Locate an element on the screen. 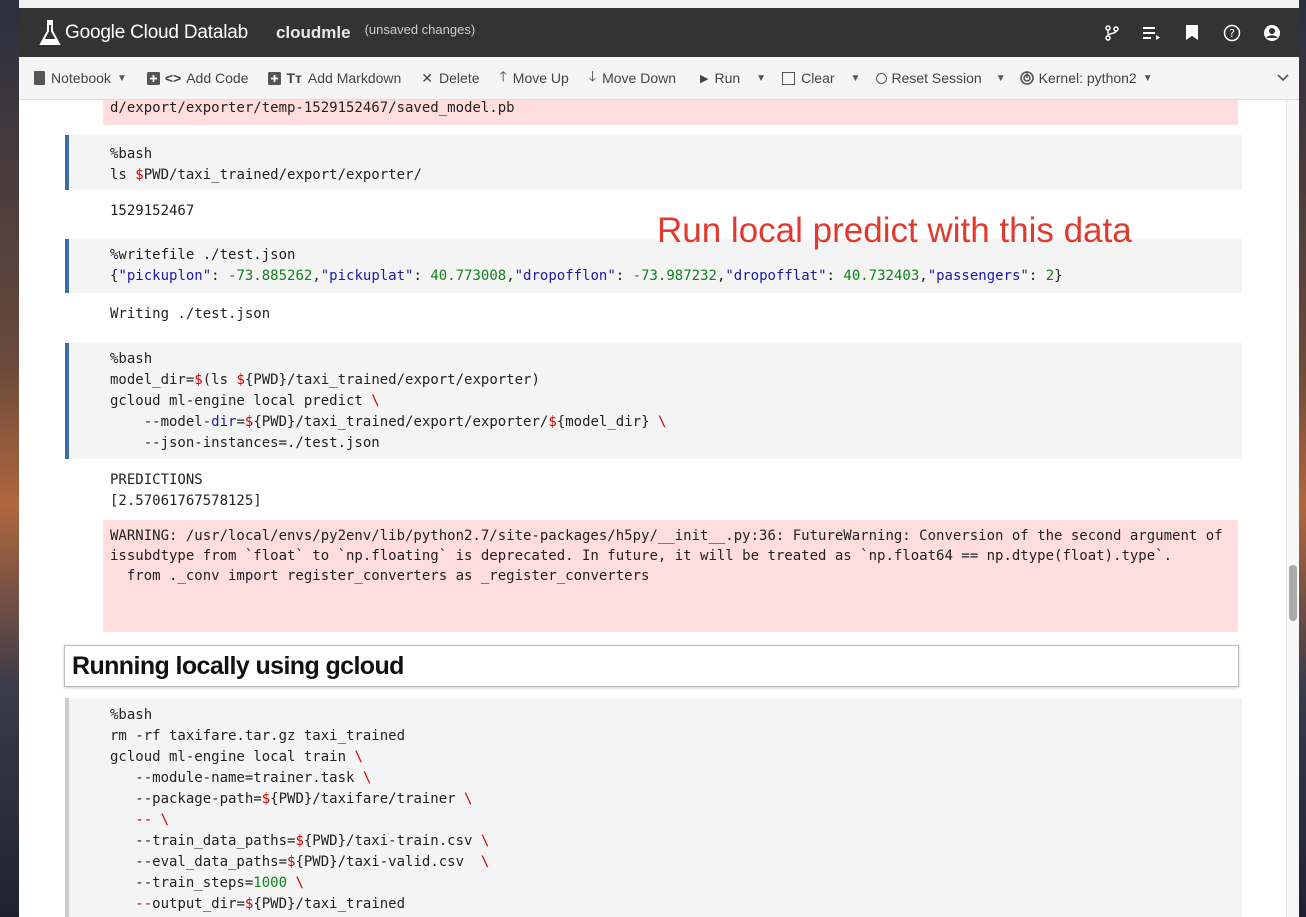 Image resolution: width=1306 pixels, height=917 pixels. help-icon: ? is located at coordinates (1232, 33).